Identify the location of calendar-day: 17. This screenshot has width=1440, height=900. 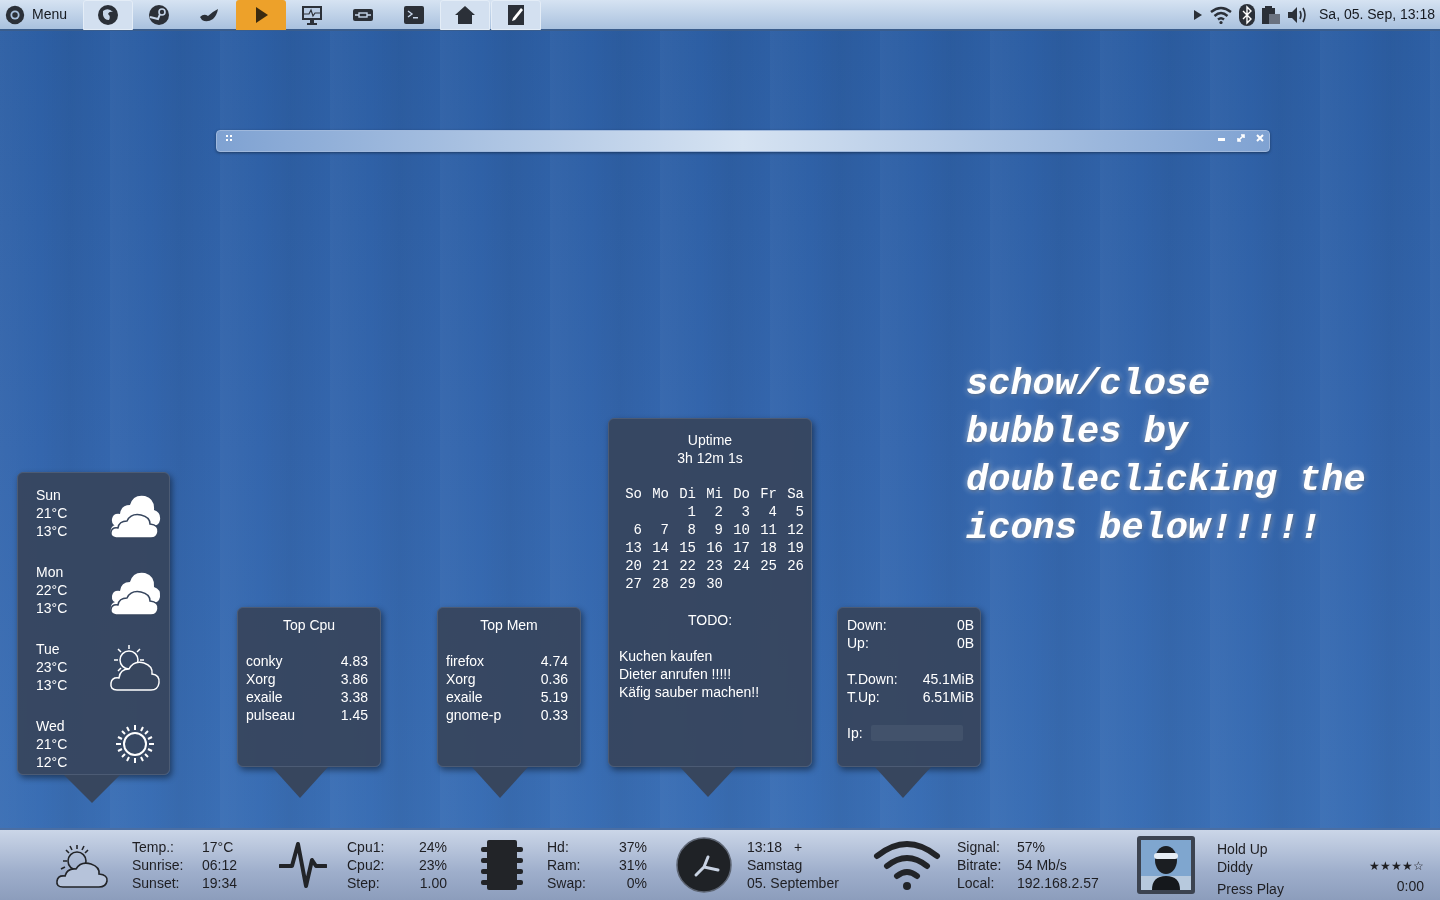
(740, 548).